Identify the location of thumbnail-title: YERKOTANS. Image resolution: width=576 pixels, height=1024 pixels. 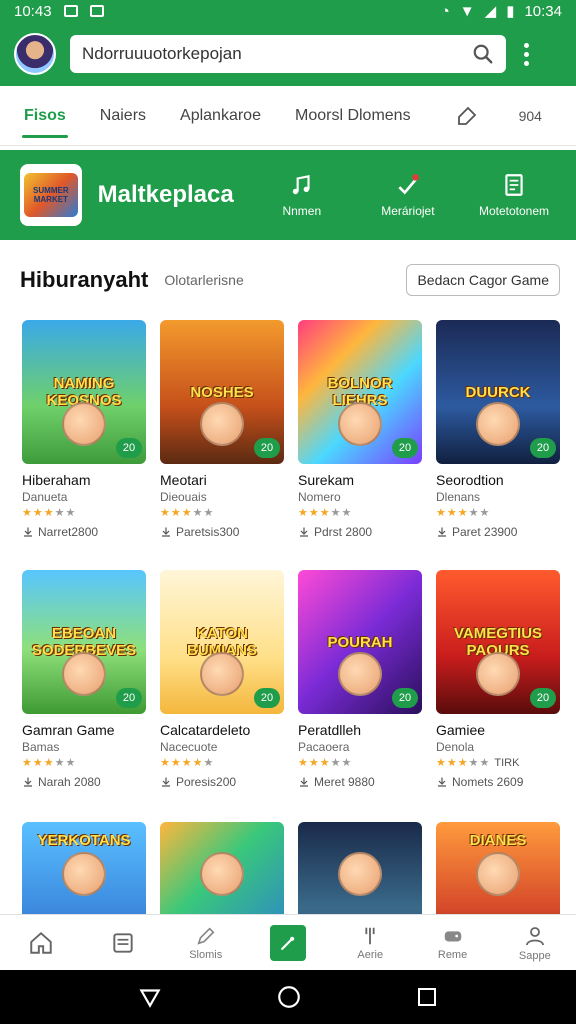
(84, 840).